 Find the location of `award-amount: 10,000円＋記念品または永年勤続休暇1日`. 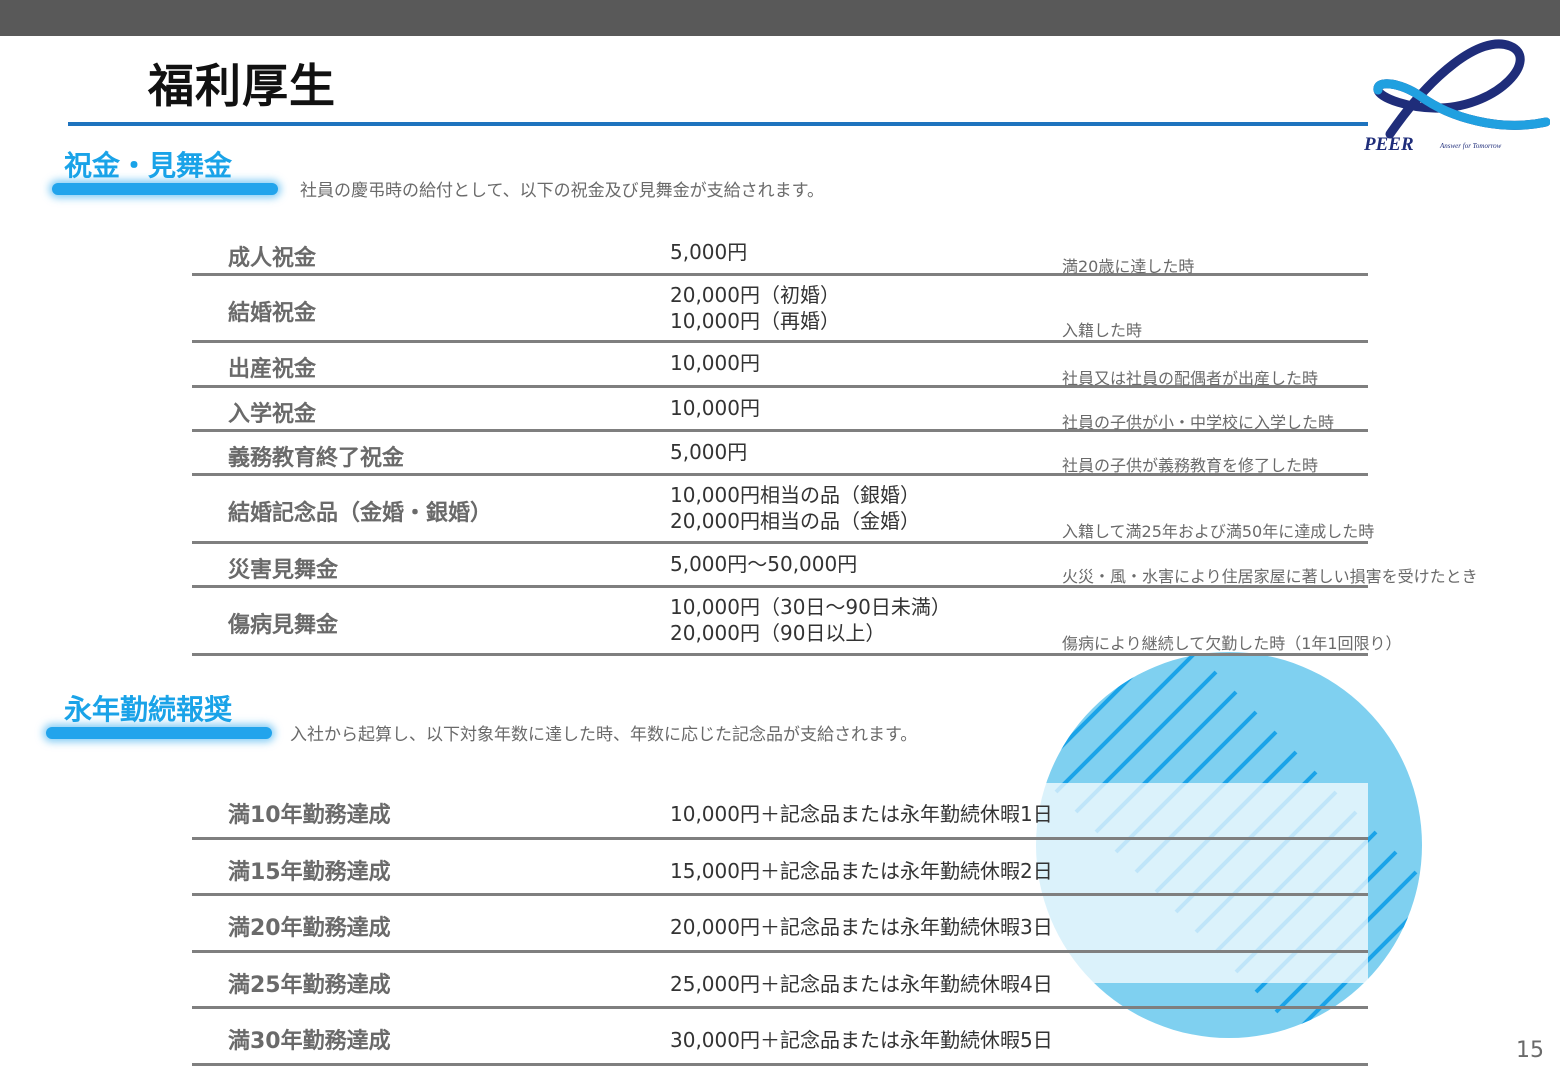

award-amount: 10,000円＋記念品または永年勤続休暇1日 is located at coordinates (861, 814).